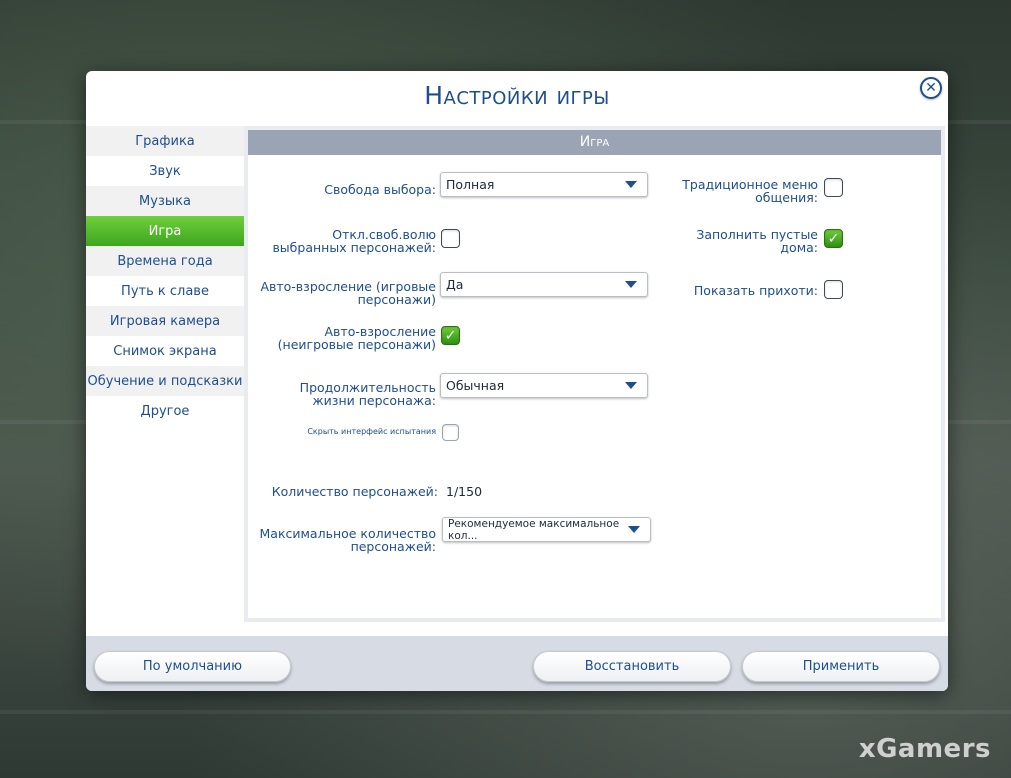 The width and height of the screenshot is (1011, 778). What do you see at coordinates (470, 184) in the screenshot?
I see `free-will-value: Полная` at bounding box center [470, 184].